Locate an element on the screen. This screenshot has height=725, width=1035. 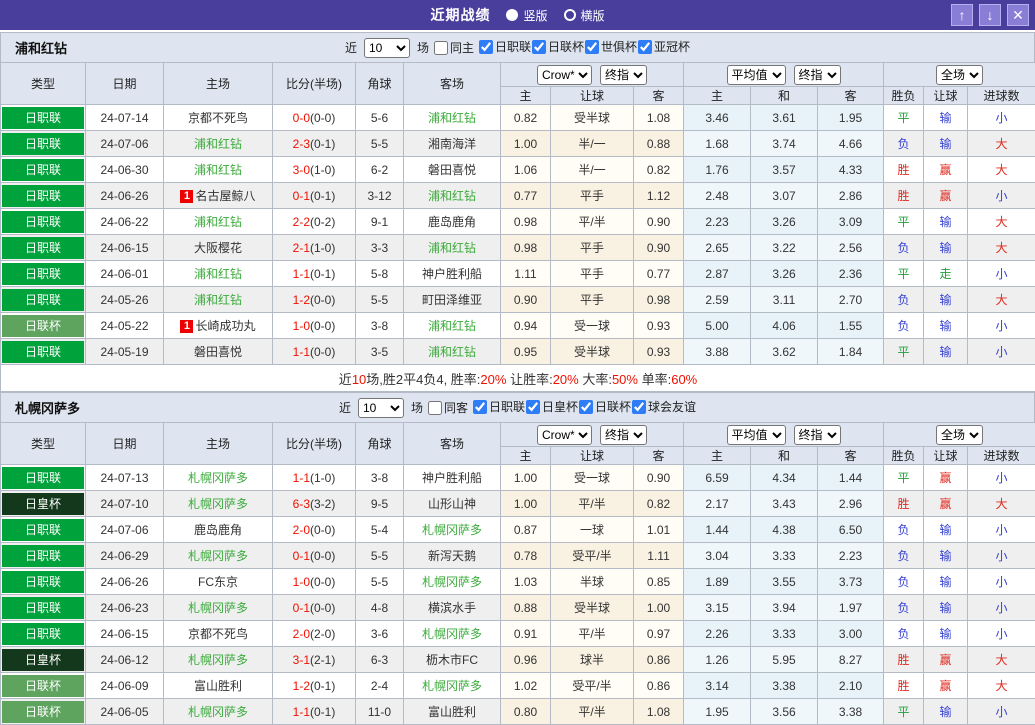
team-bar: 札幌冈萨多 近 10 场 同客 日职联日皇杯日联杯球会友谊 is located at coordinates (517, 407).